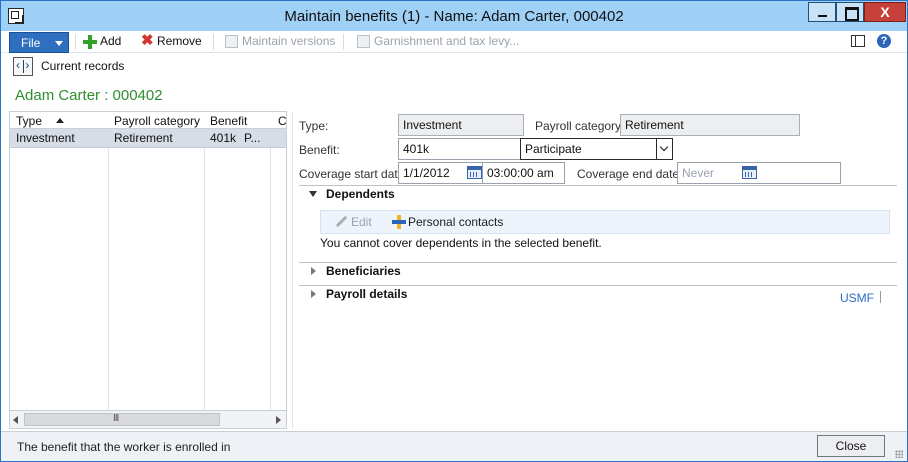 This screenshot has height=462, width=908. I want to click on sort-ascending-icon, so click(60, 120).